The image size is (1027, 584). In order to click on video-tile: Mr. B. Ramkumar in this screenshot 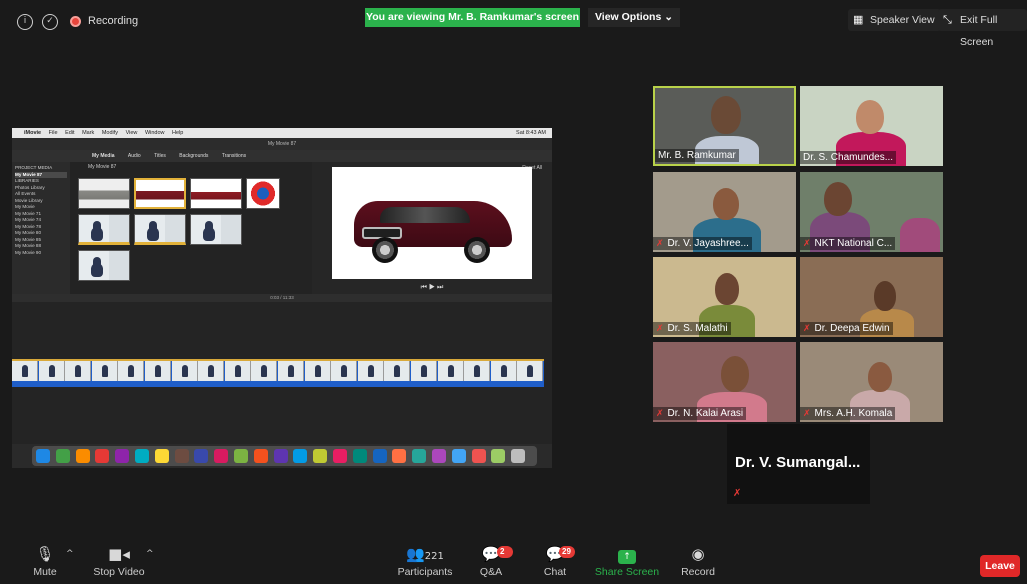, I will do `click(724, 126)`.